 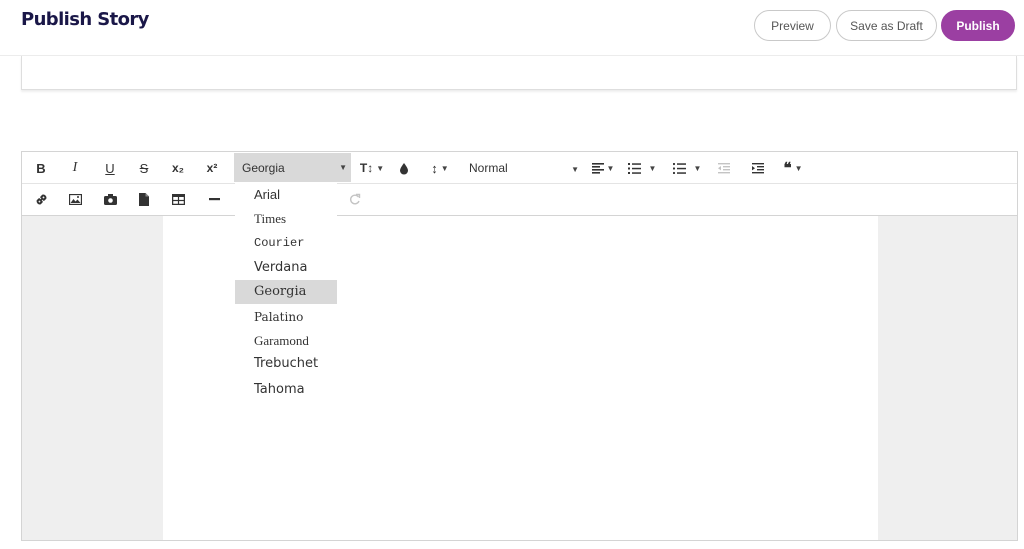 What do you see at coordinates (85, 19) in the screenshot?
I see `page-title: Publish Story` at bounding box center [85, 19].